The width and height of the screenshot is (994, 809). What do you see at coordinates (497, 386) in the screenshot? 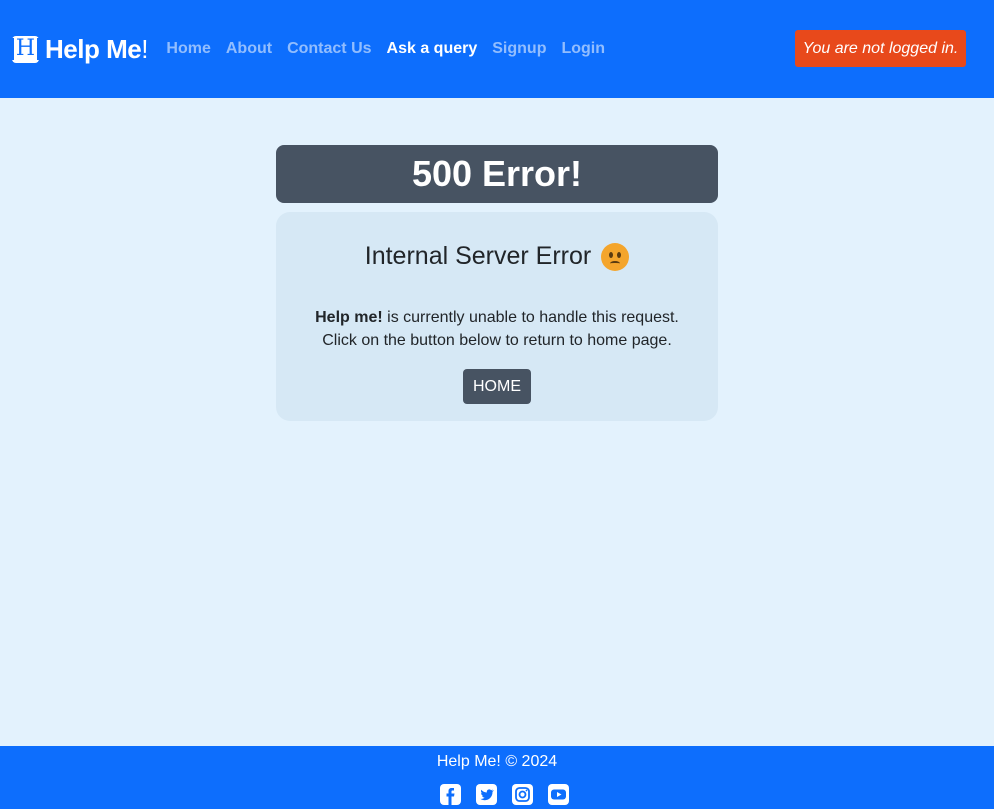
I see `home-button: HOME` at bounding box center [497, 386].